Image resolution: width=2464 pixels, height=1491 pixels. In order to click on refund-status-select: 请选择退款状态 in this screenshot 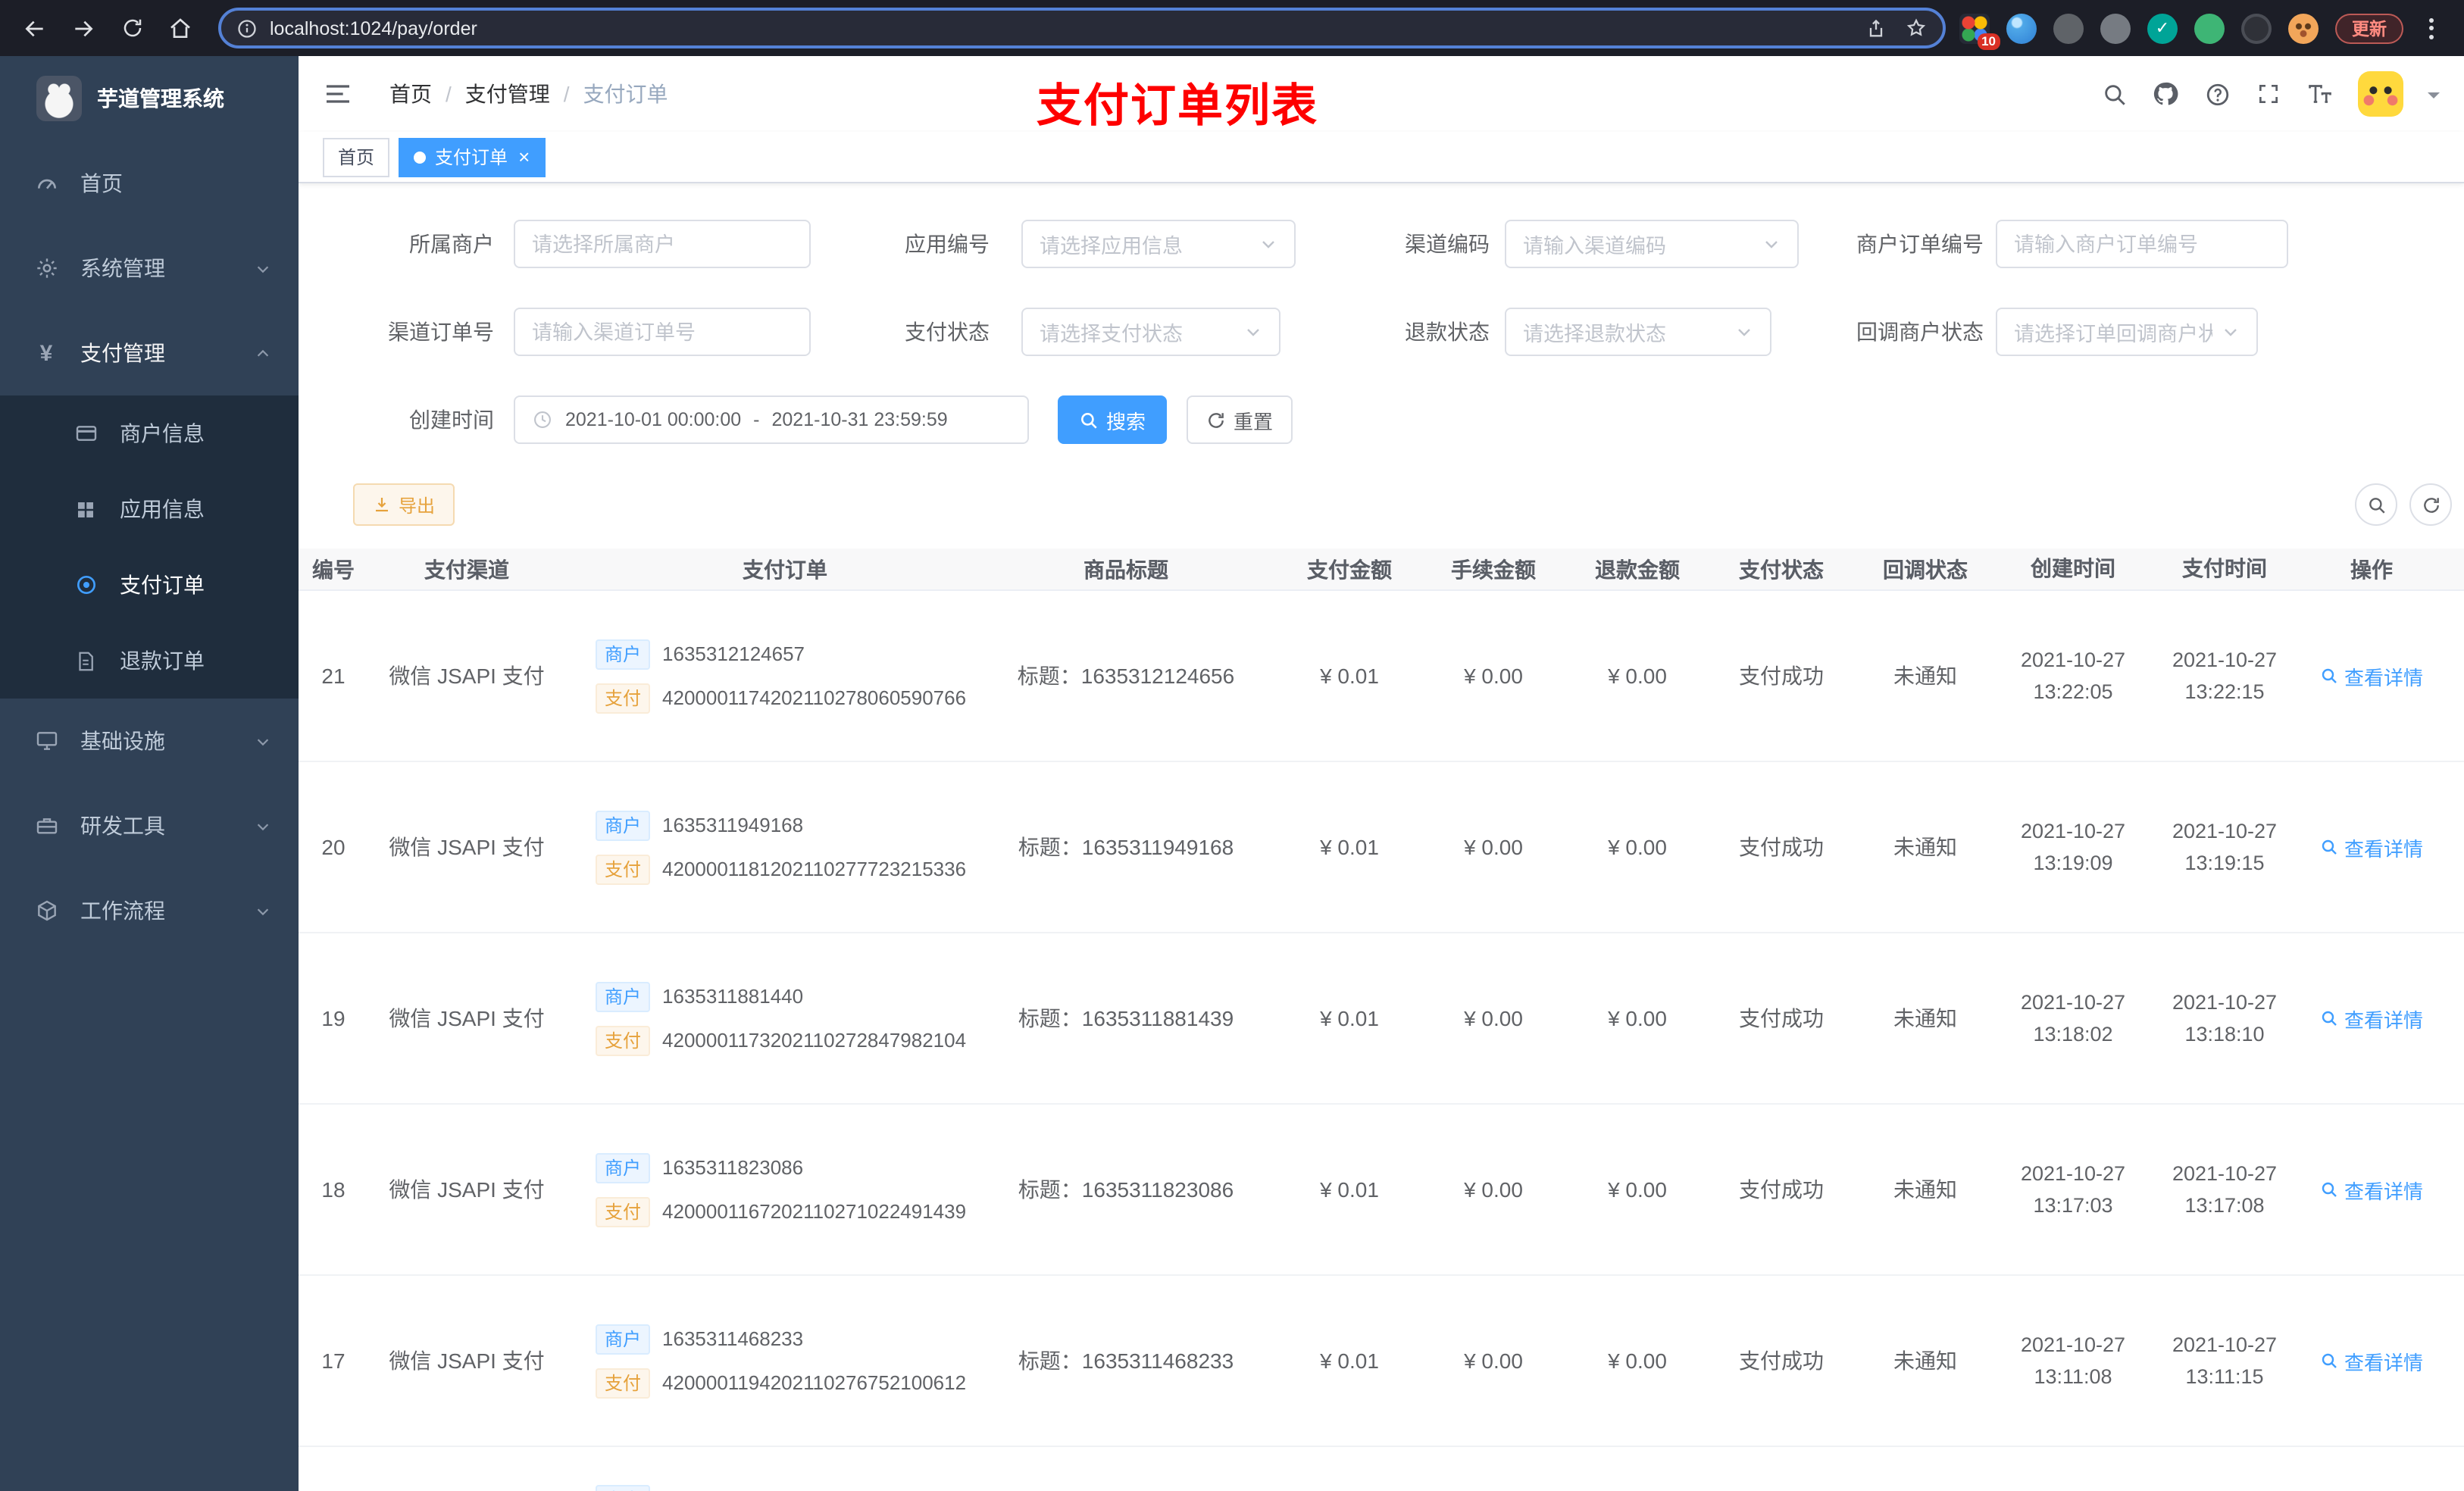, I will do `click(1638, 332)`.